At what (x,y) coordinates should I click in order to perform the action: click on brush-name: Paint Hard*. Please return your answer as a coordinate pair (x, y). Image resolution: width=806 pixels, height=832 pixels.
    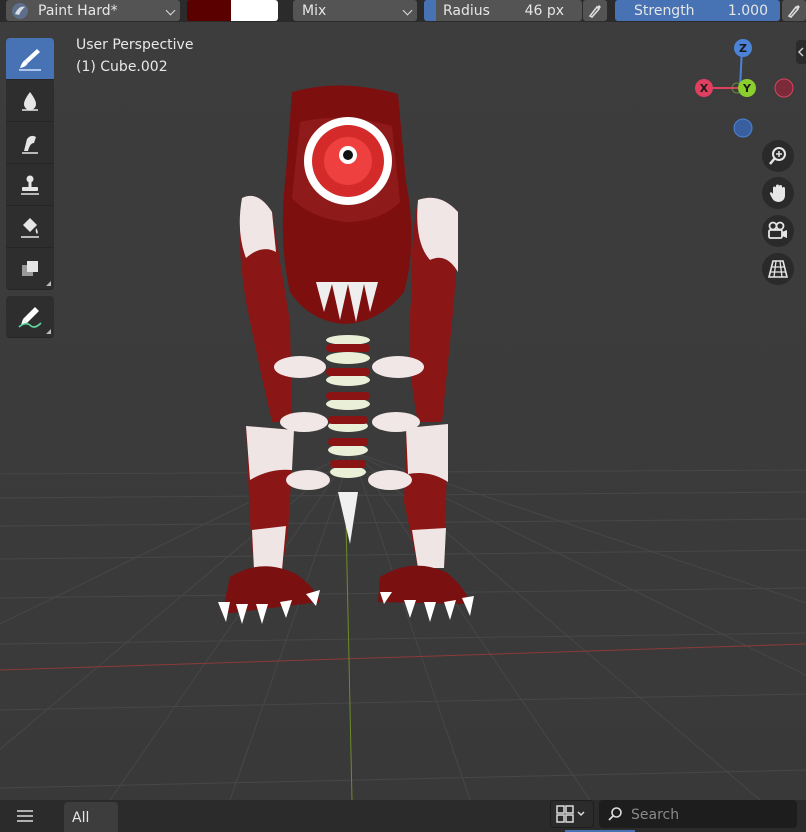
    Looking at the image, I should click on (78, 10).